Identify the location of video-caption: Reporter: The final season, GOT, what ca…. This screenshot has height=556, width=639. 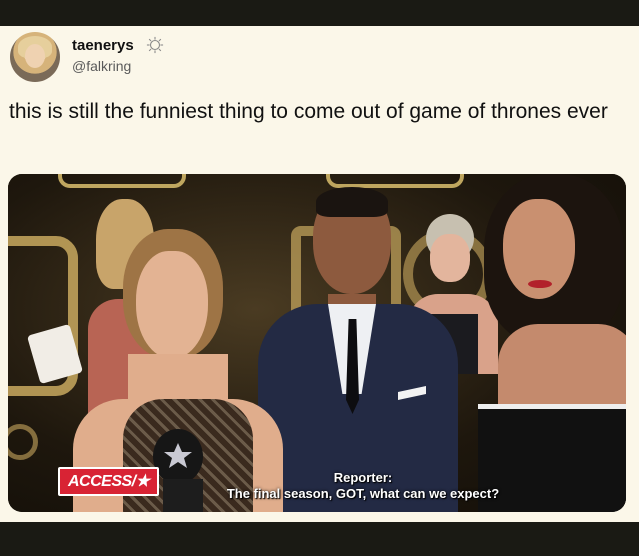
(363, 486).